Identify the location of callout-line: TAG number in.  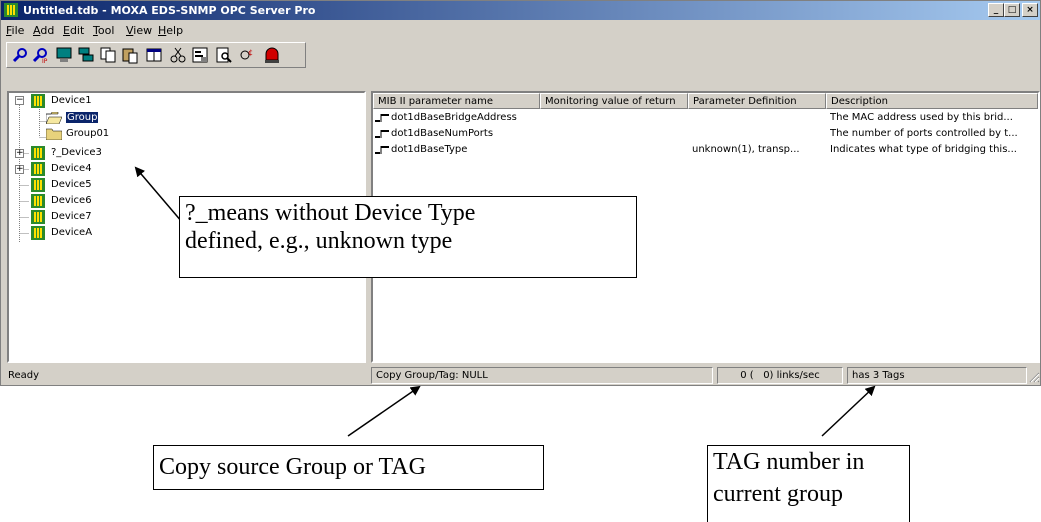
(789, 462).